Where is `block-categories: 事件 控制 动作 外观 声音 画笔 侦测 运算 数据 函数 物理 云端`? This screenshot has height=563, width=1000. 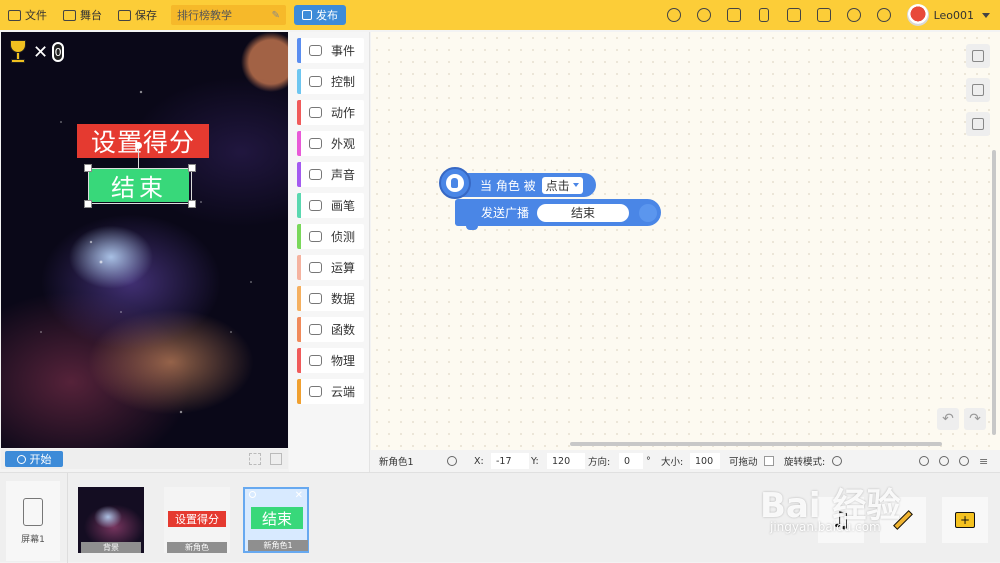 block-categories: 事件 控制 动作 外观 声音 画笔 侦测 运算 数据 函数 物理 云端 is located at coordinates (329, 252).